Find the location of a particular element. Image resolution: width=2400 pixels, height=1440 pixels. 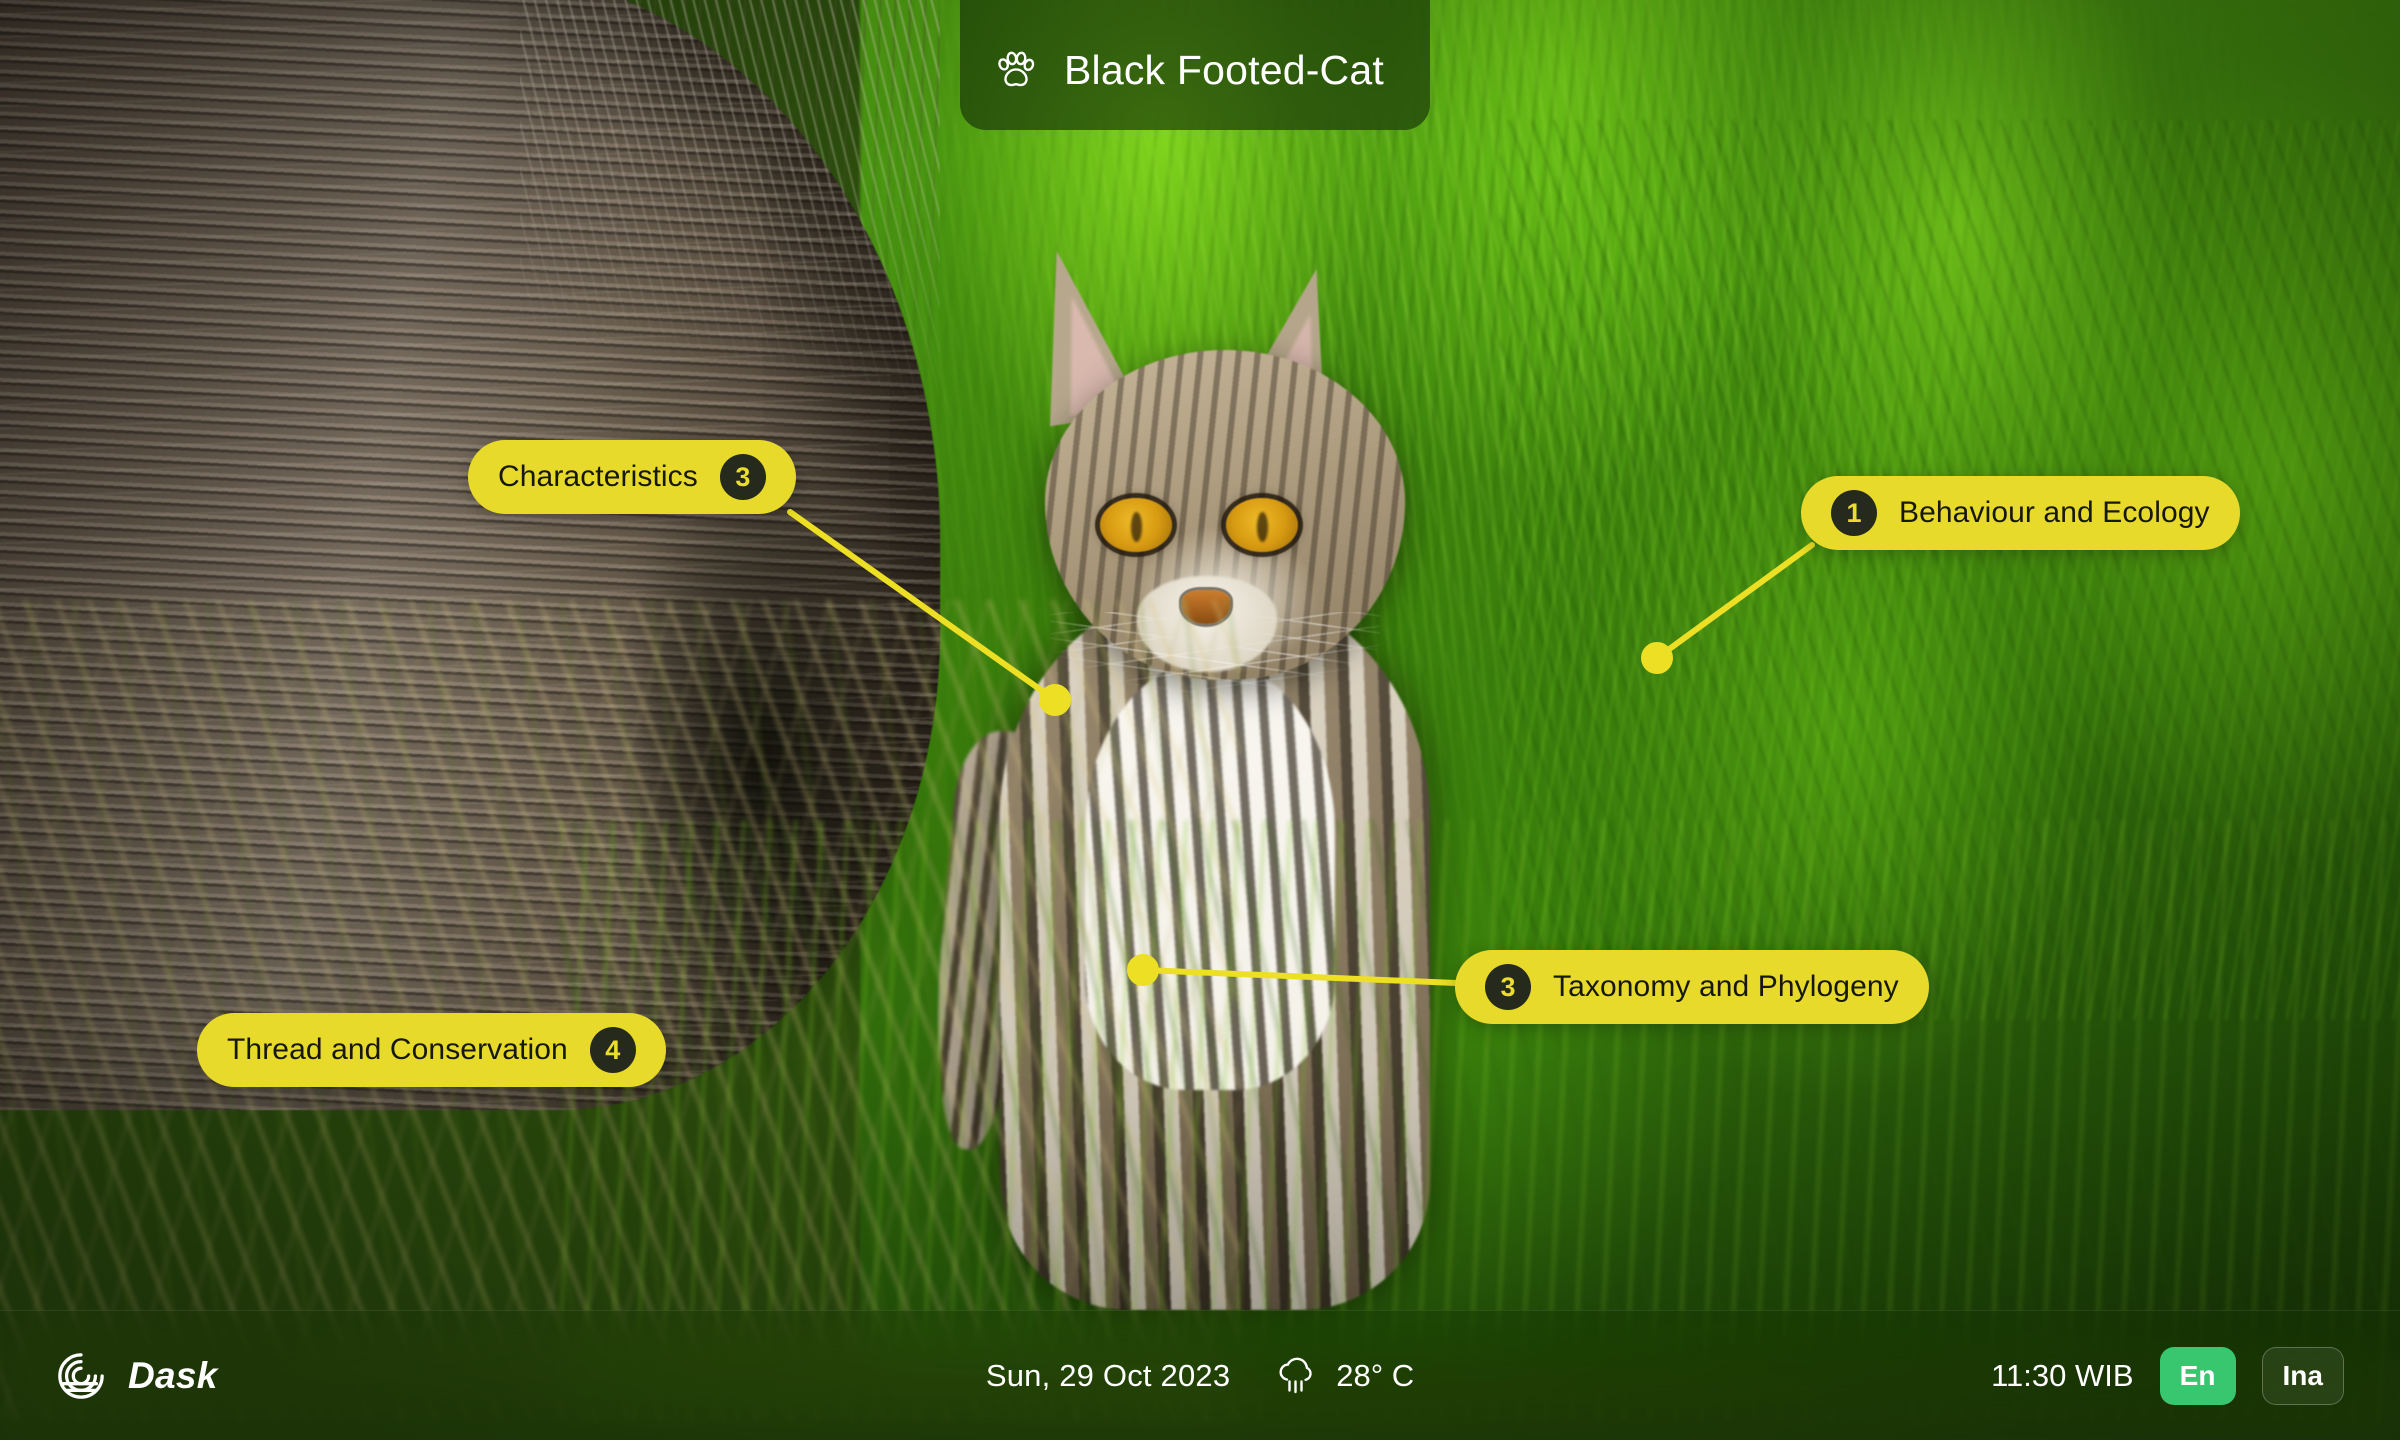

taskbar-center: Sun, 29 Oct 2023 28° C is located at coordinates (1200, 1376).